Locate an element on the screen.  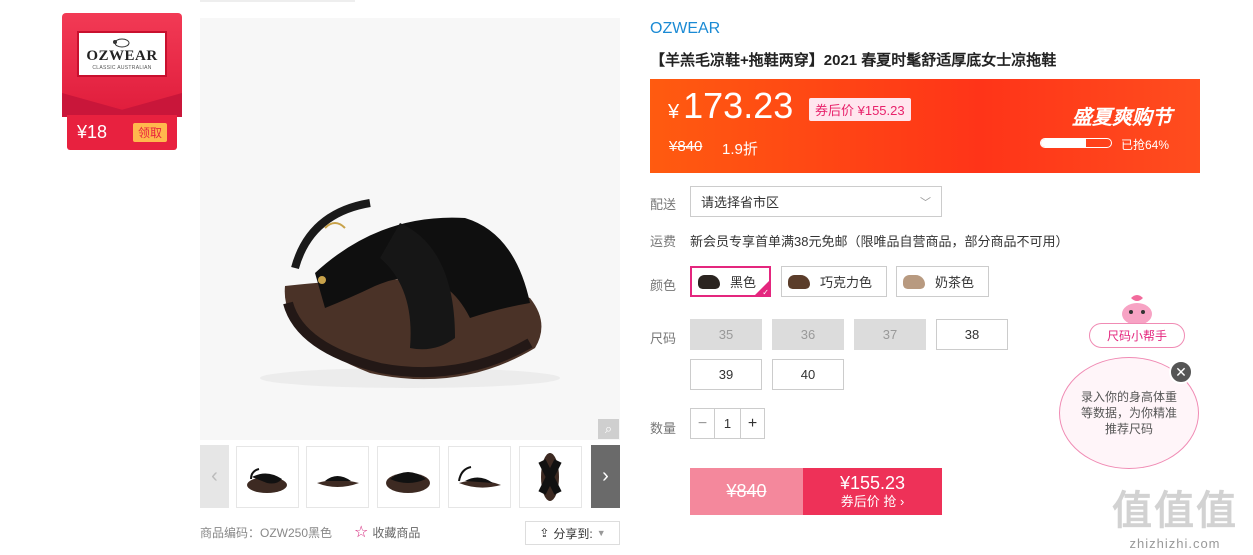
watermark-url: zhizhizhi.com is located at coordinates (1175, 543).